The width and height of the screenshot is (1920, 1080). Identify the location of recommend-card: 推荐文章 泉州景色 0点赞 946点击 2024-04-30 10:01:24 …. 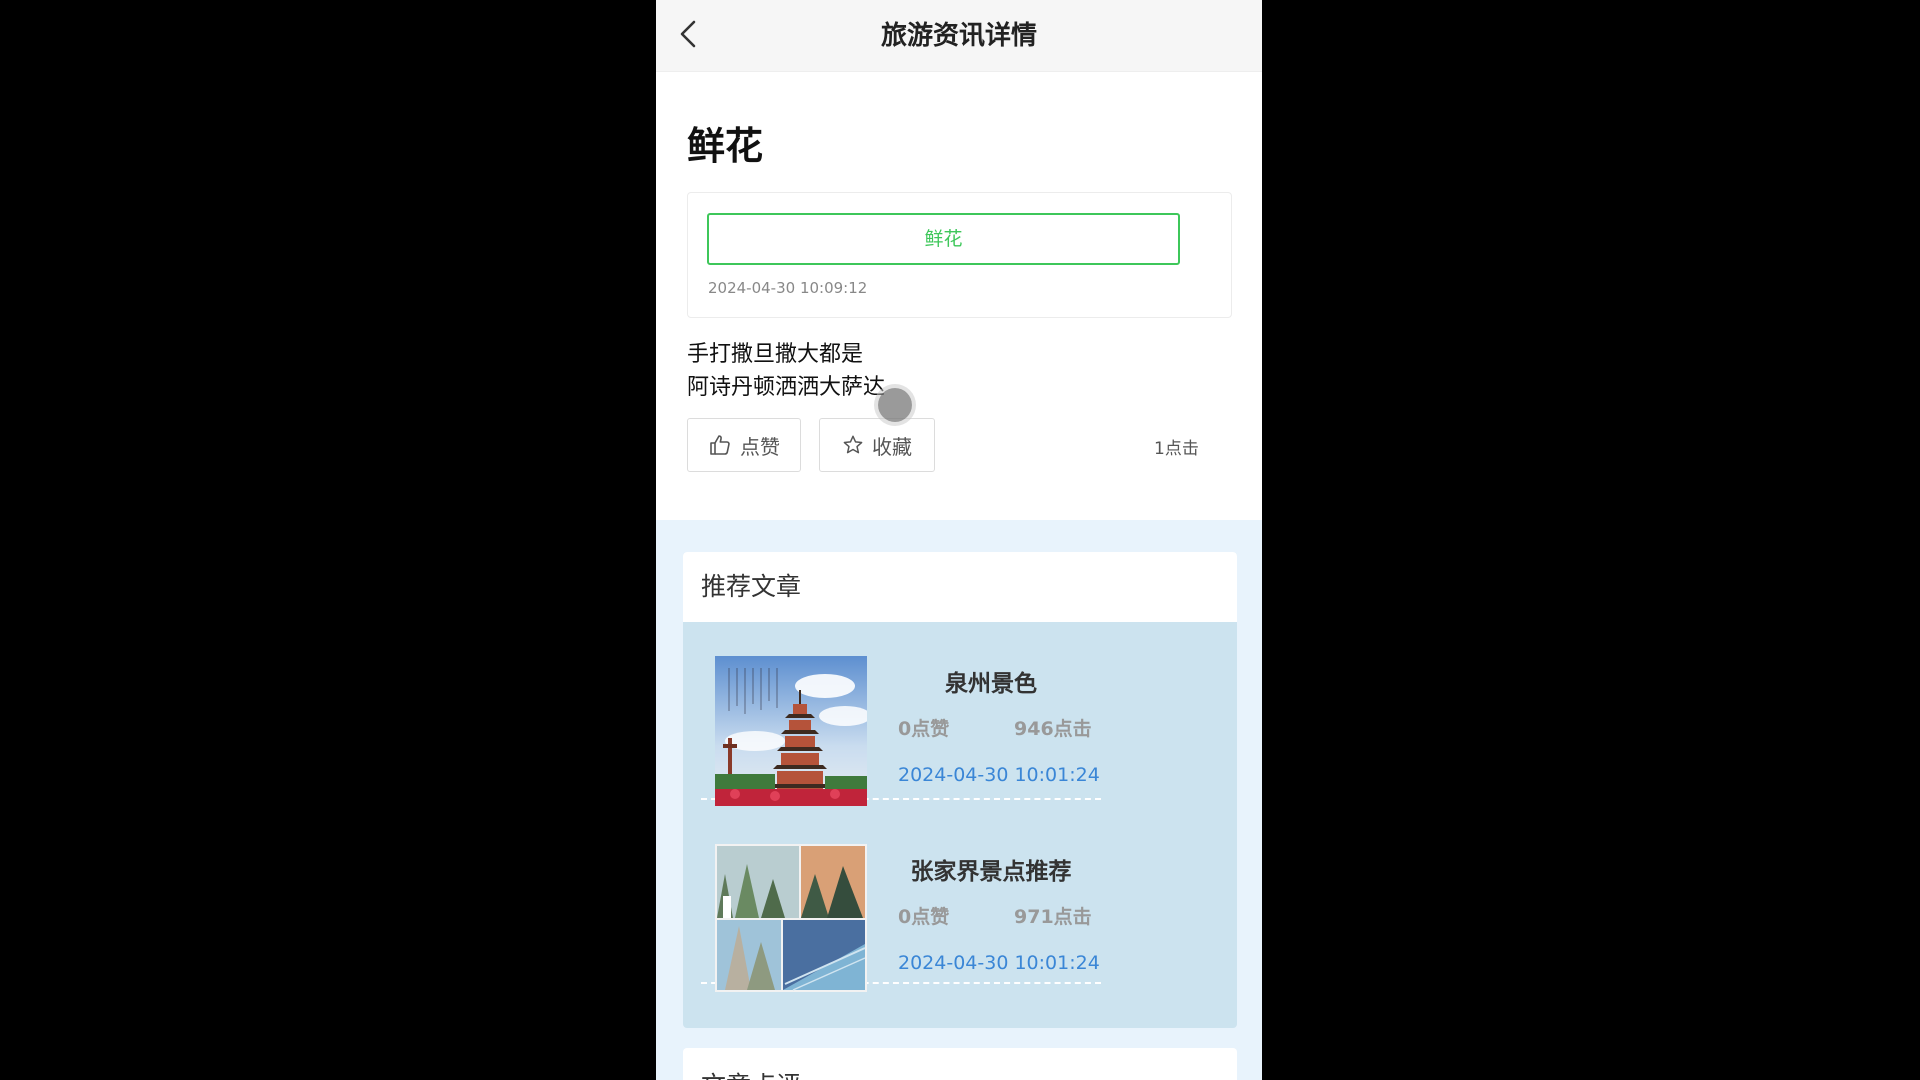
(960, 790).